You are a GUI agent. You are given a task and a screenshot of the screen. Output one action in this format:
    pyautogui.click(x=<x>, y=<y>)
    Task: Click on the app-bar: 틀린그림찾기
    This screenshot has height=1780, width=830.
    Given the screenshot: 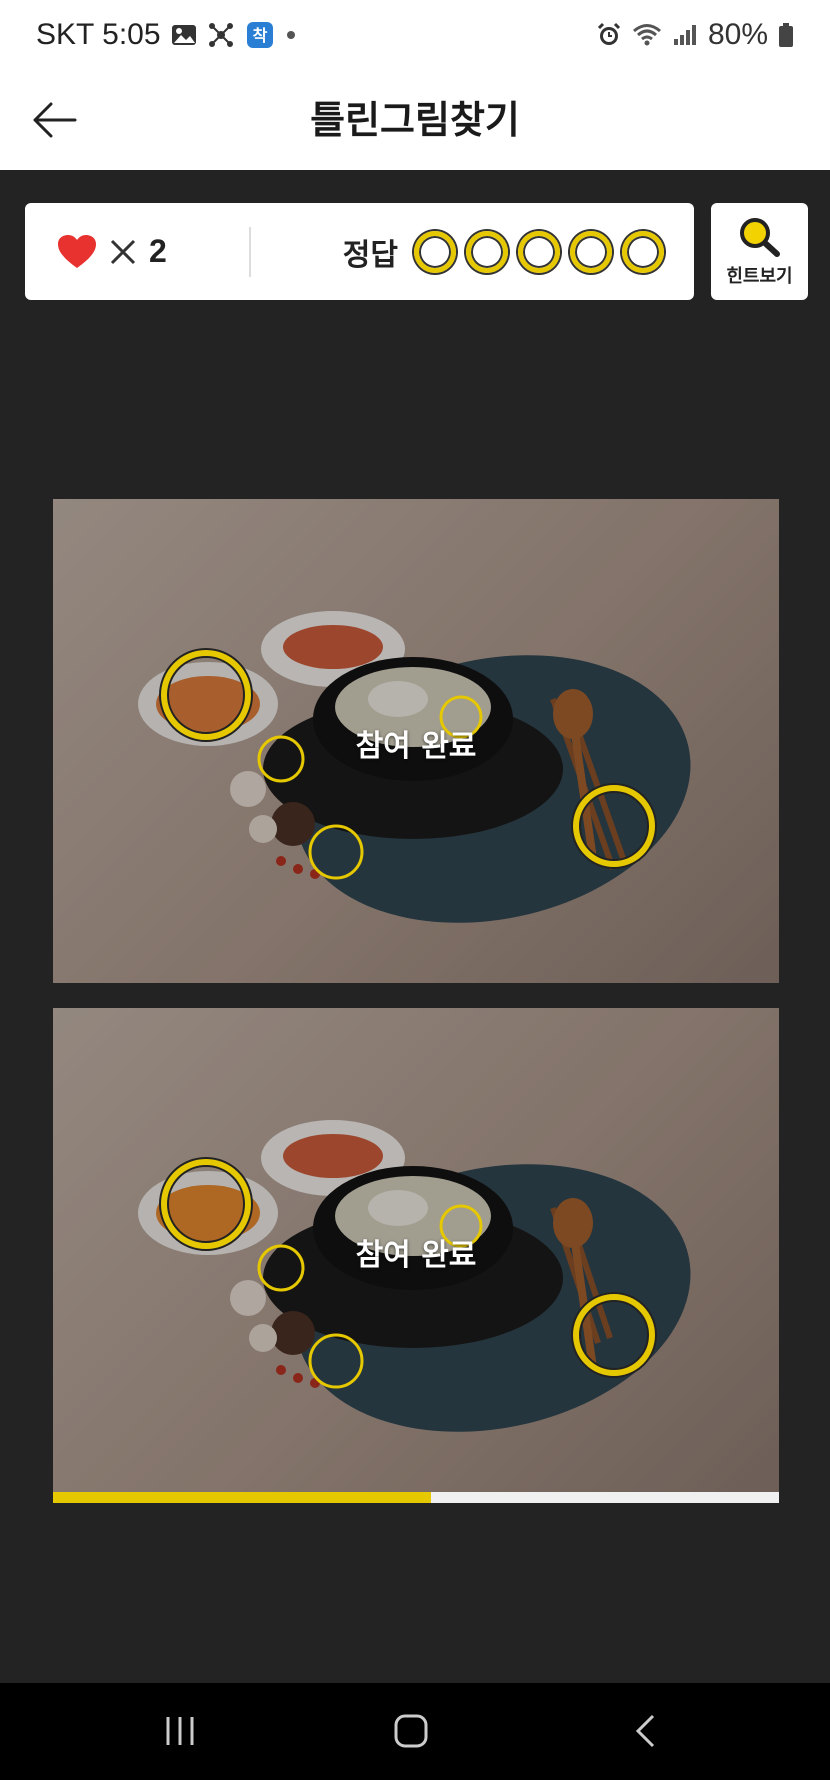 What is the action you would take?
    pyautogui.click(x=415, y=120)
    